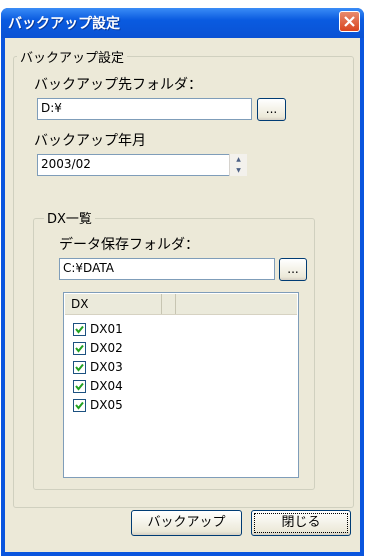 The width and height of the screenshot is (367, 557). I want to click on dx-list-item: DX05, so click(98, 405).